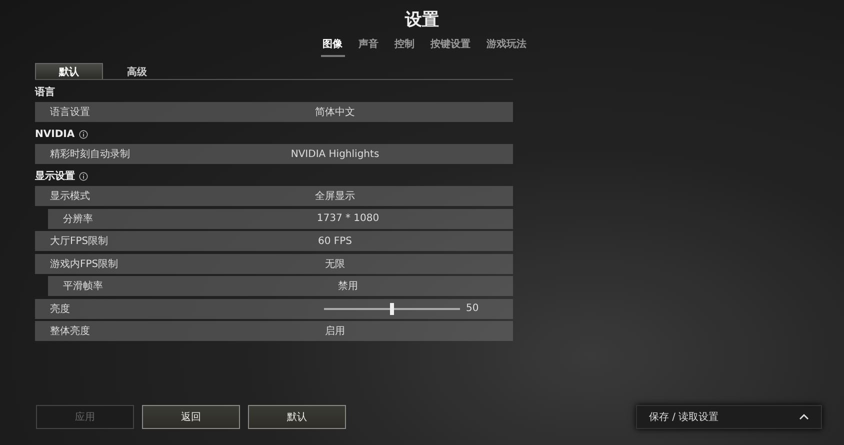  What do you see at coordinates (137, 71) in the screenshot?
I see `subtab: 高级` at bounding box center [137, 71].